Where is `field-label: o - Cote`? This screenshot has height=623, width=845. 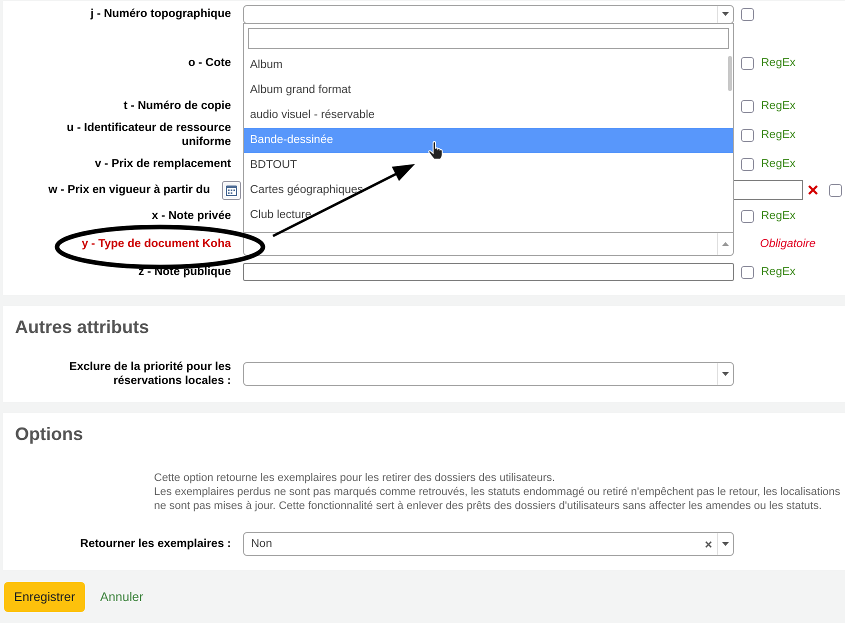 field-label: o - Cote is located at coordinates (209, 63).